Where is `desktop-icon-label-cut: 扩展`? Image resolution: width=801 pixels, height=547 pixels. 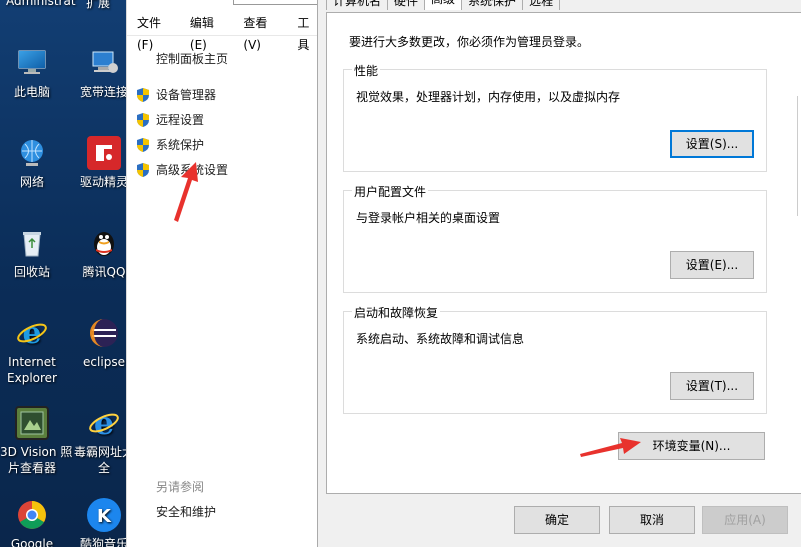
desktop-icon-label-cut: 扩展 is located at coordinates (98, 5).